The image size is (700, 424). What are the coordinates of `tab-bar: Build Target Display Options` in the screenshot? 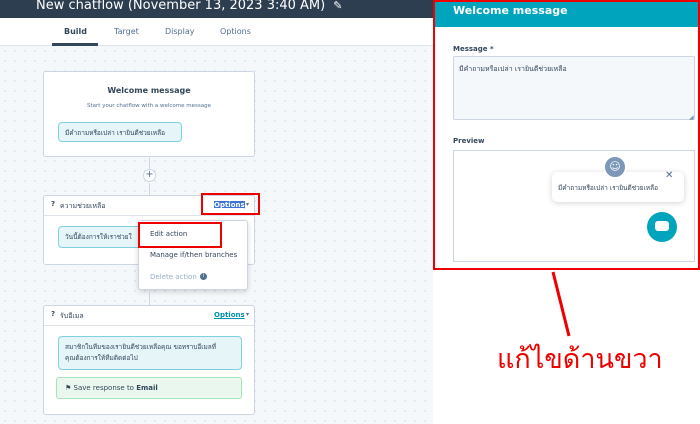 It's located at (216, 32).